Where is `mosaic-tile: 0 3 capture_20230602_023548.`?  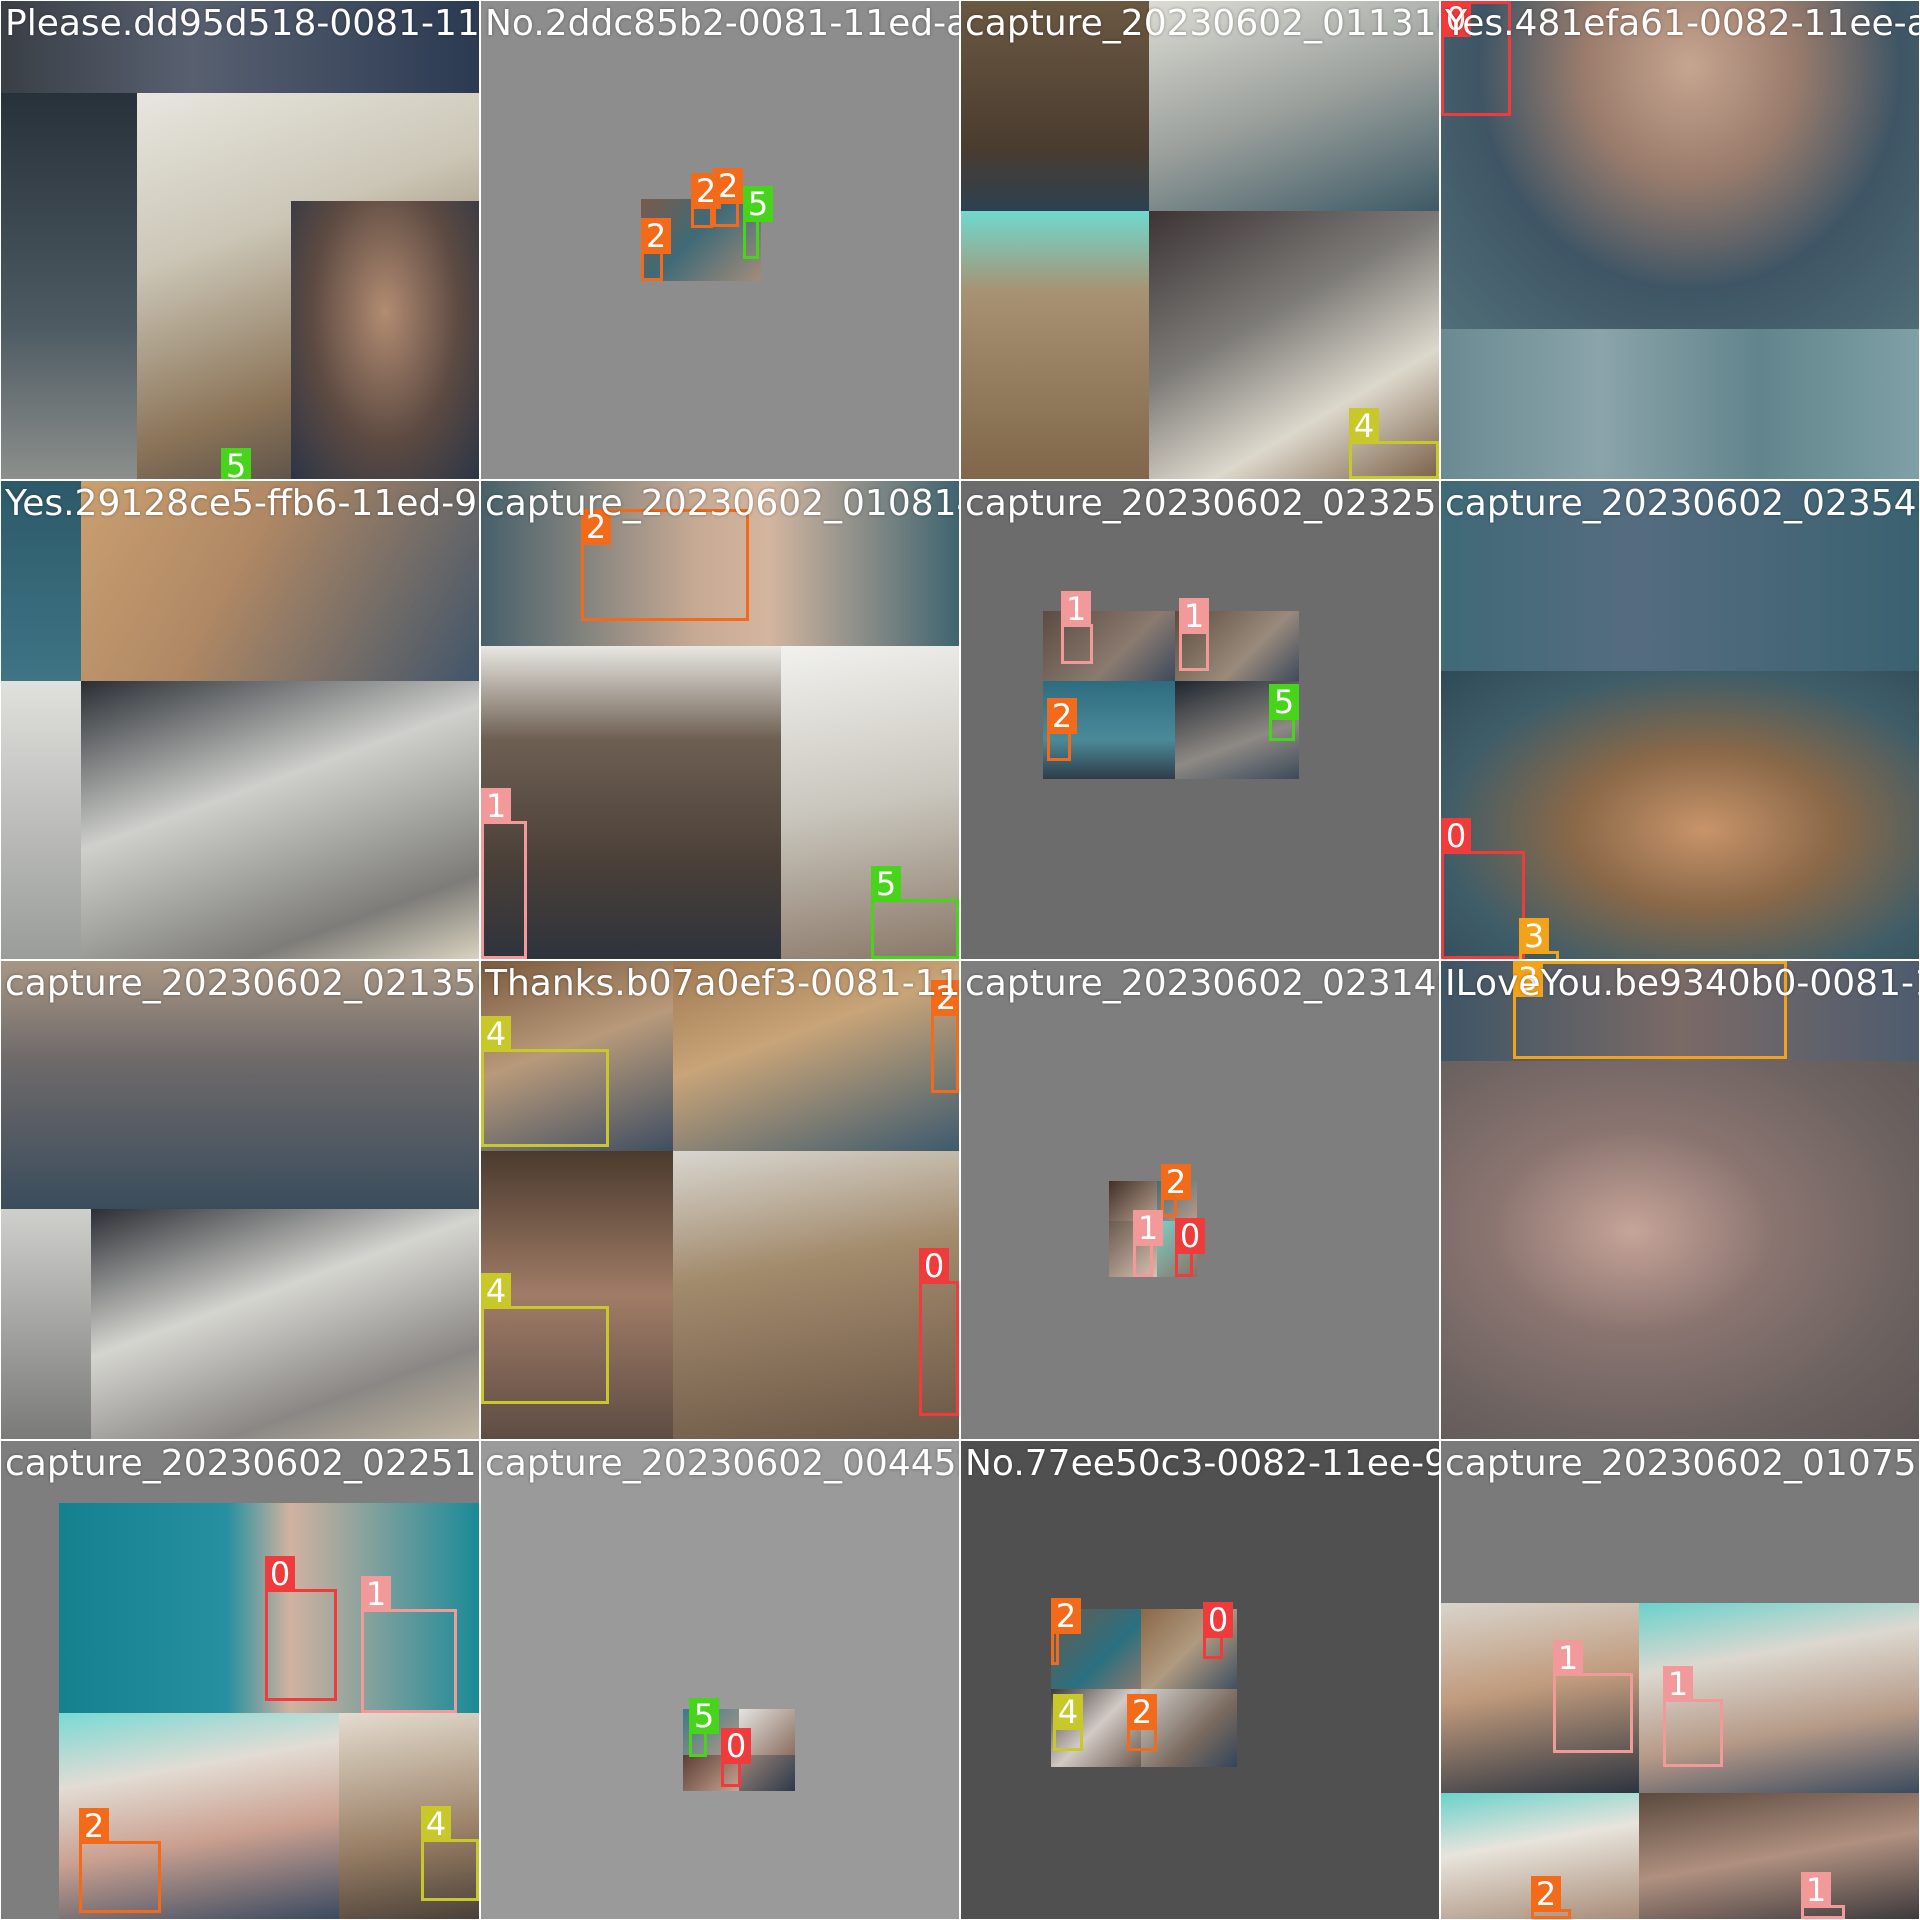
mosaic-tile: 0 3 capture_20230602_023548. is located at coordinates (1680, 720).